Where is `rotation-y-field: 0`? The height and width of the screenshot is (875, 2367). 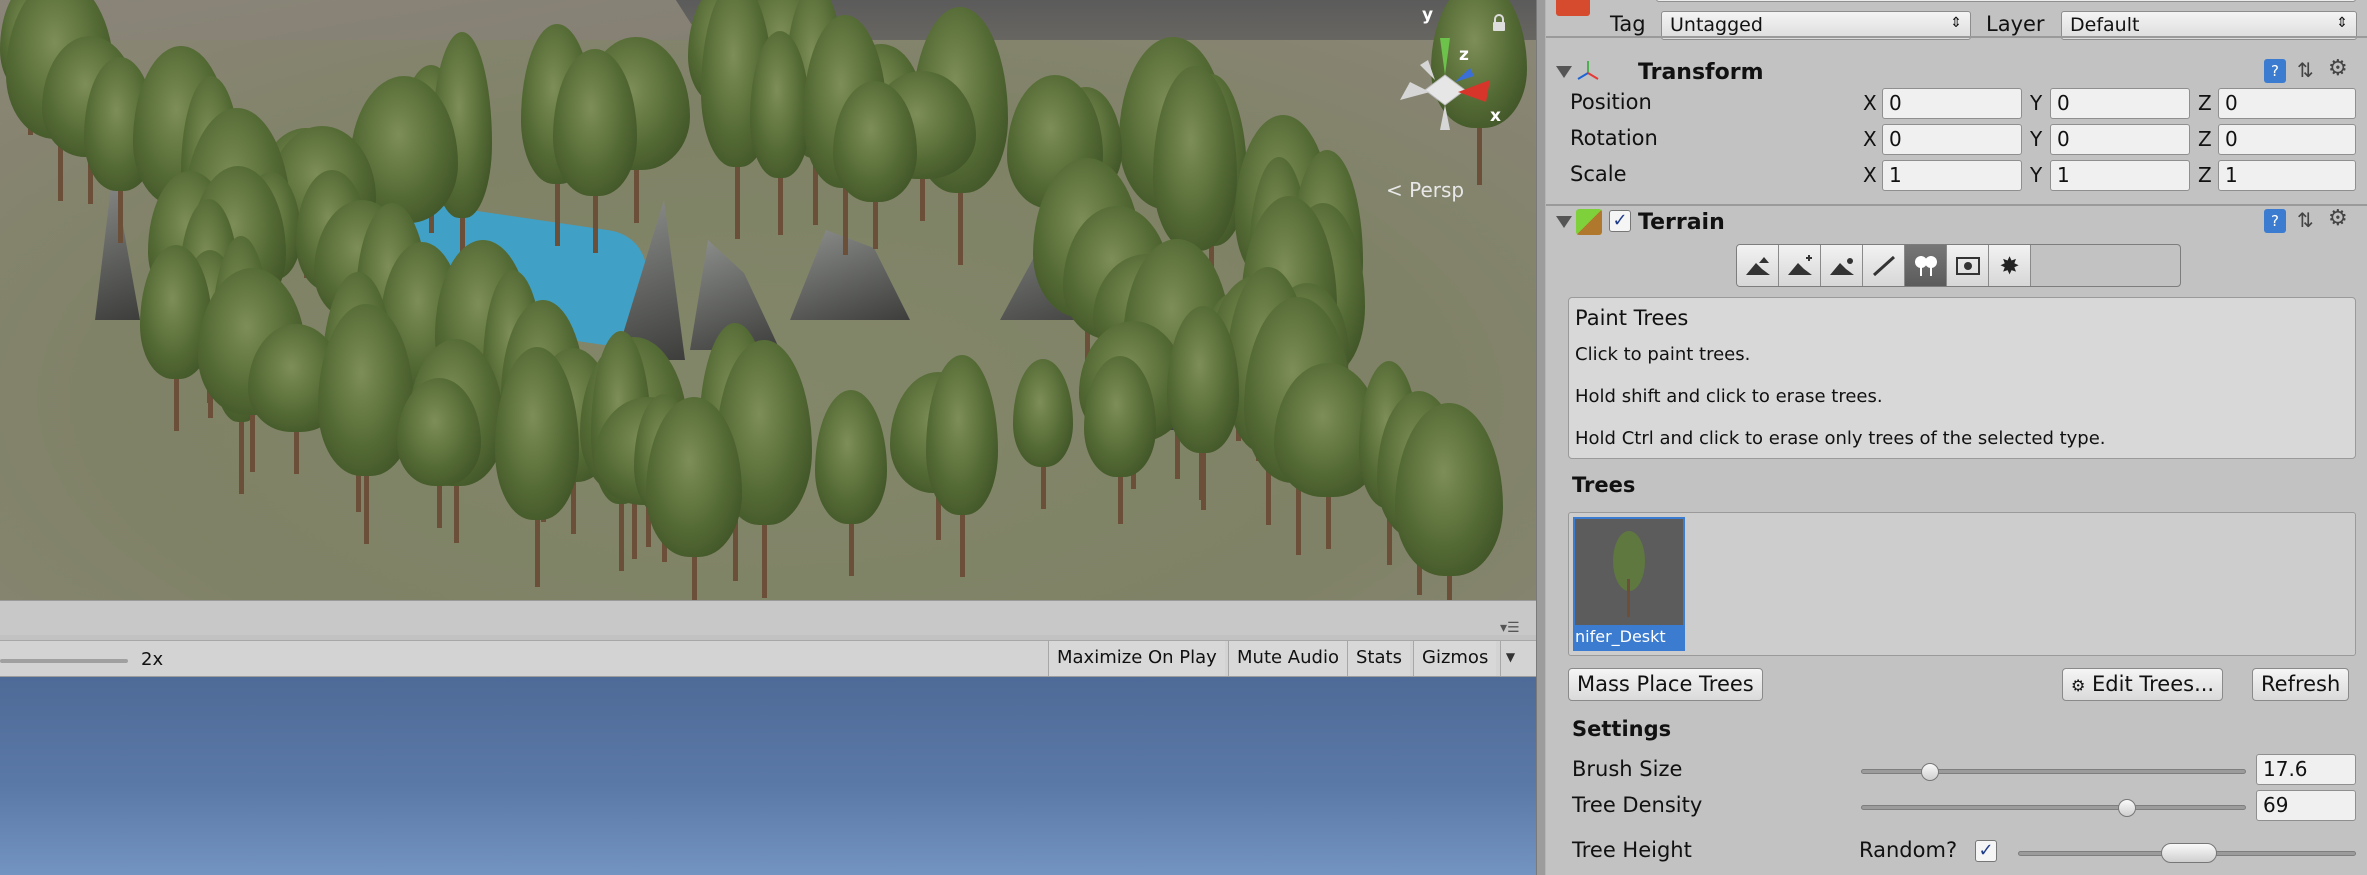
rotation-y-field: 0 is located at coordinates (2120, 139).